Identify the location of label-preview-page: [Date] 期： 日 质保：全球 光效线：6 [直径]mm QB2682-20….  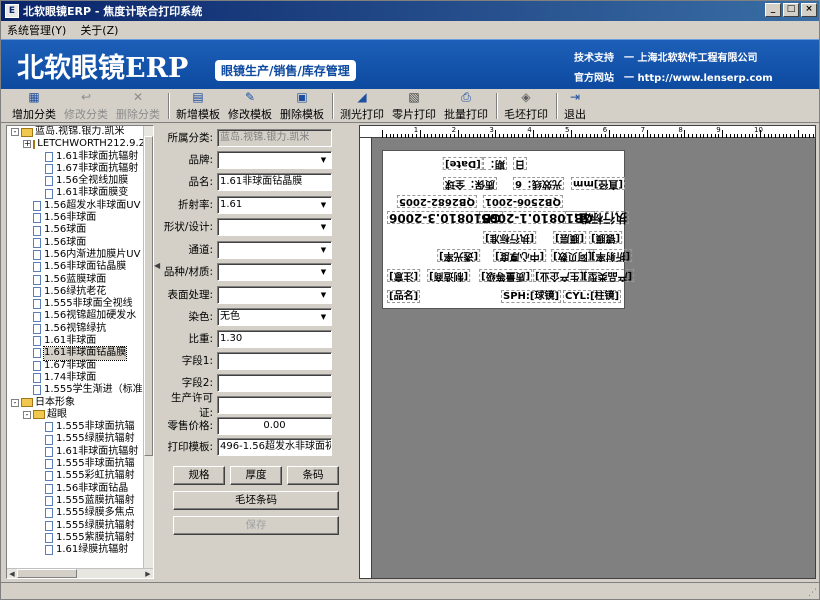
(508, 229).